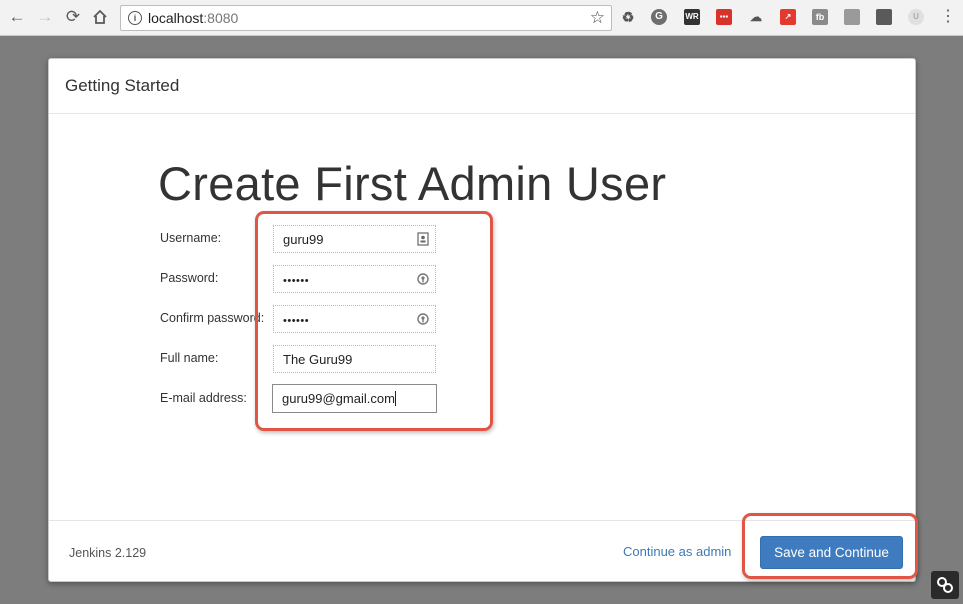 This screenshot has height=604, width=963. Describe the element at coordinates (412, 183) in the screenshot. I see `page-heading: Create First Admin User` at that location.